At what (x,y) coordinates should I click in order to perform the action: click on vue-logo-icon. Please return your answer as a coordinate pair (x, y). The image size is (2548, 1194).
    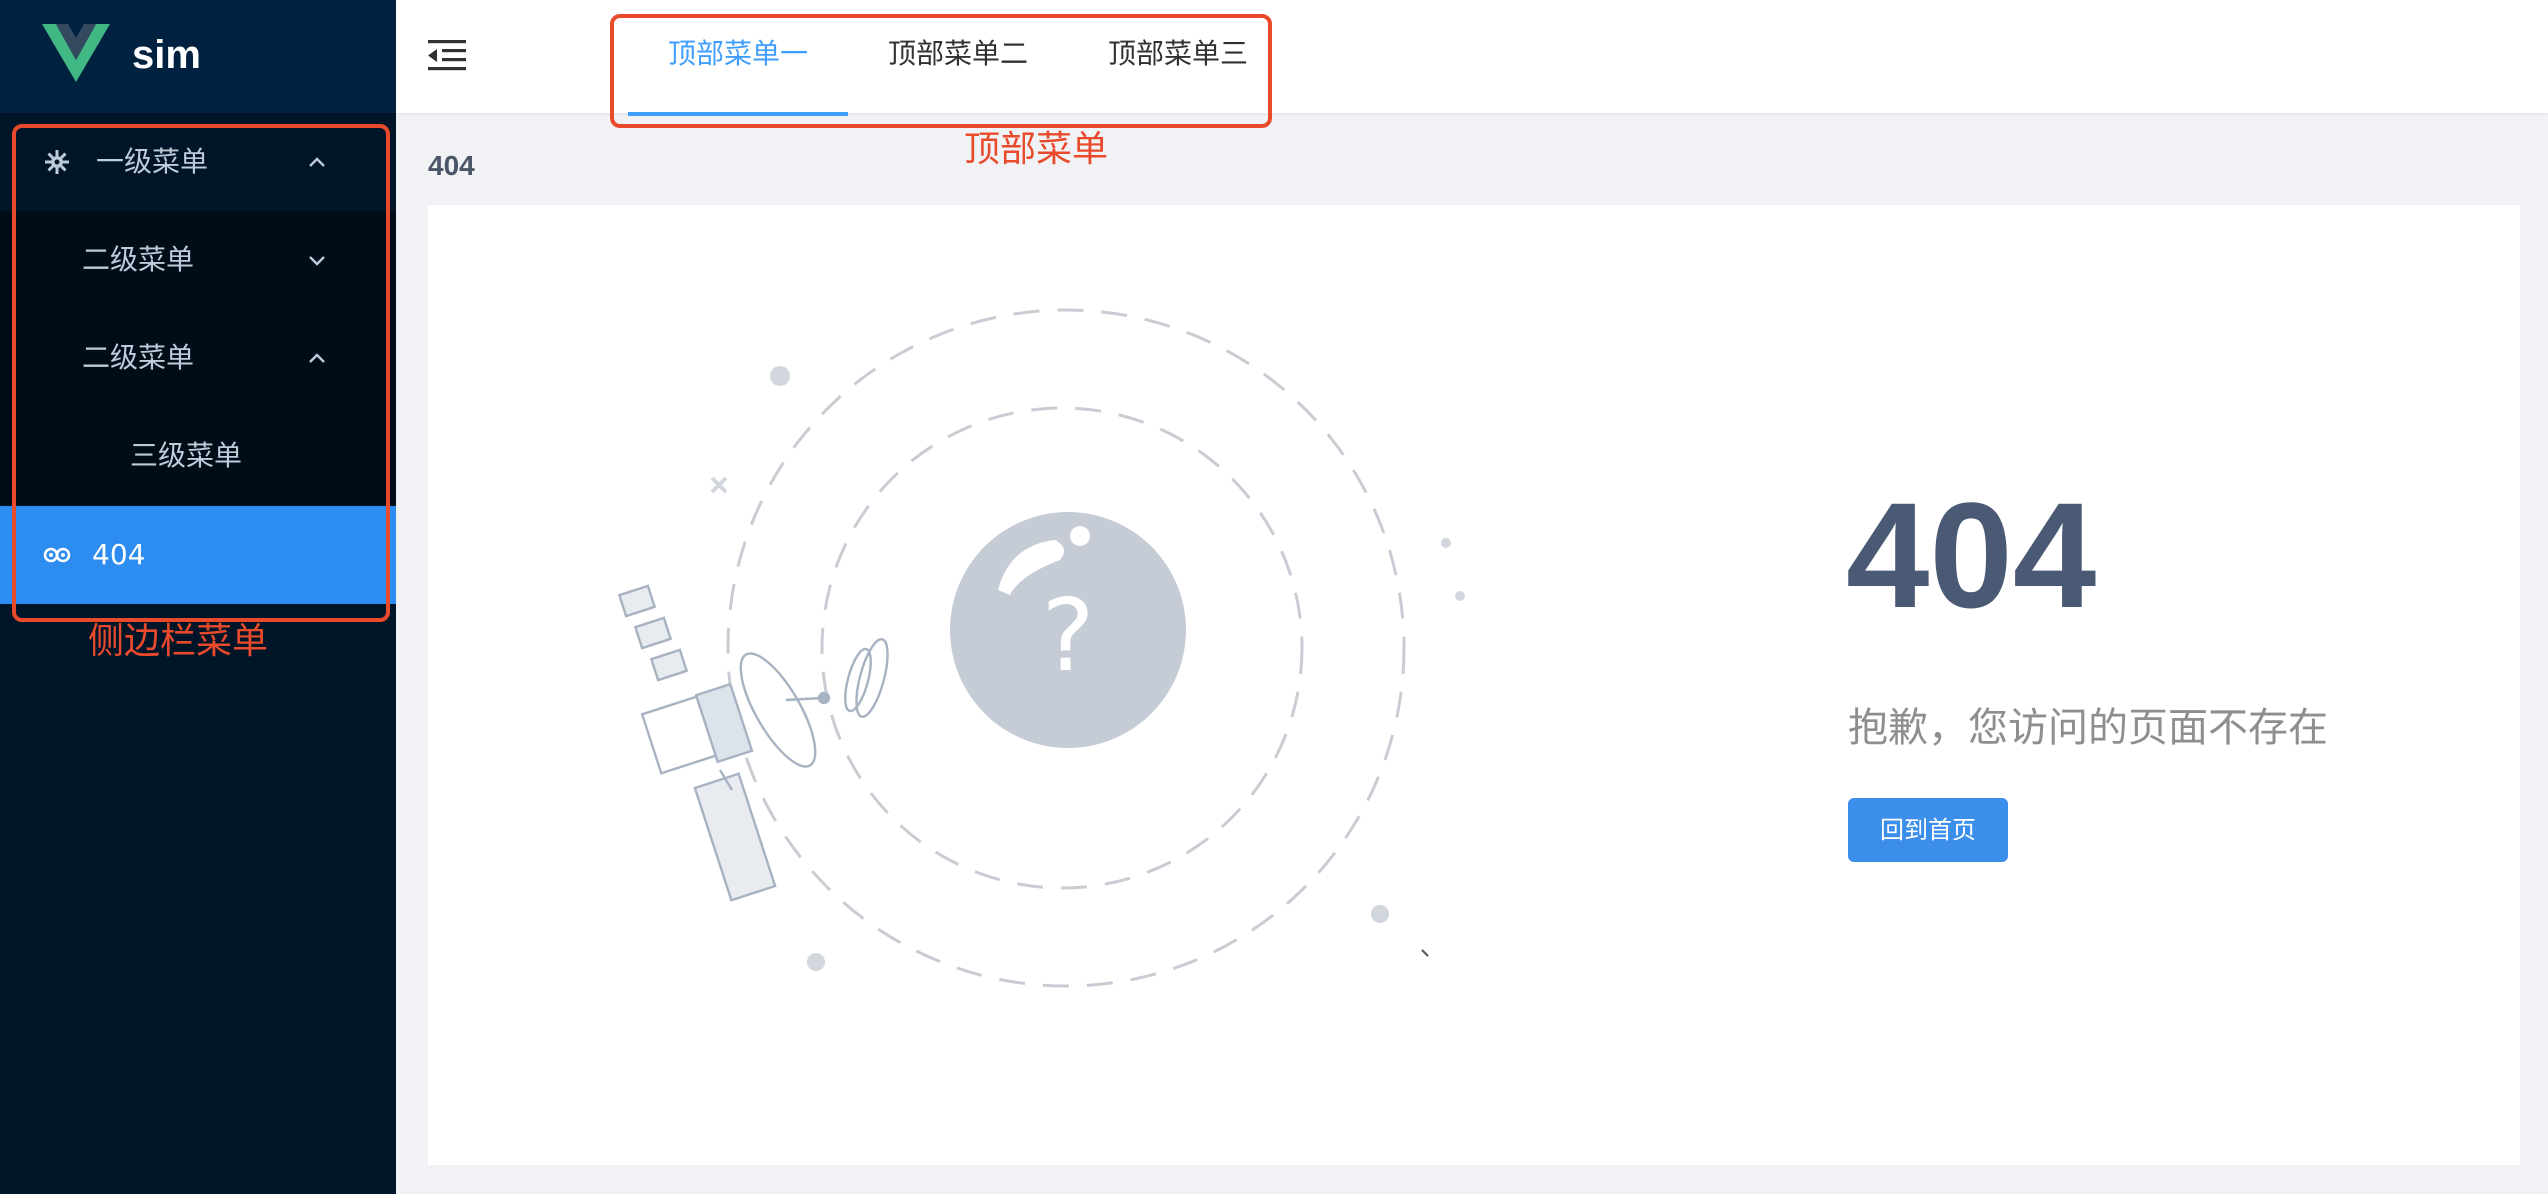
    Looking at the image, I should click on (76, 53).